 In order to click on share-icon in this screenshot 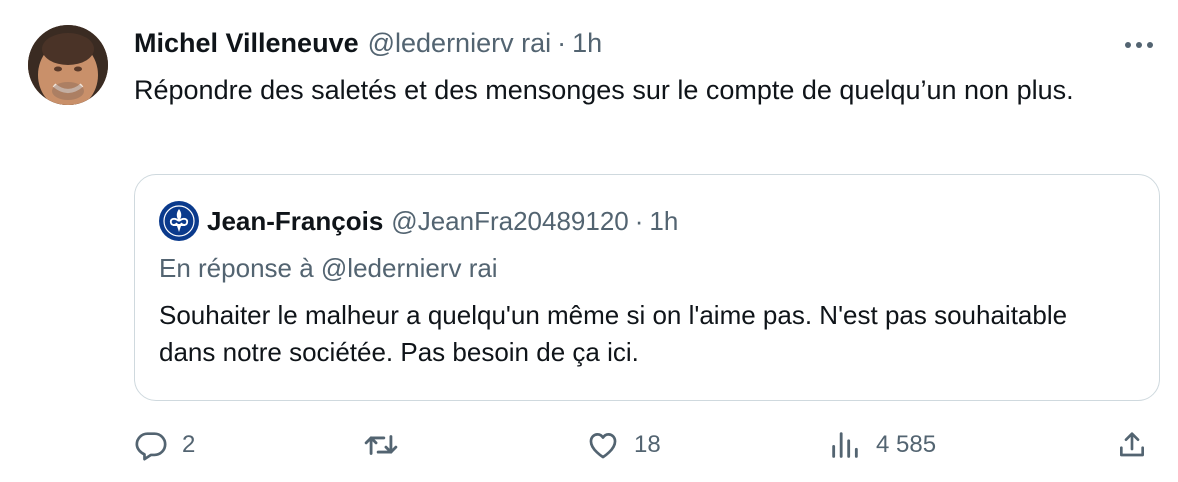, I will do `click(1132, 444)`.